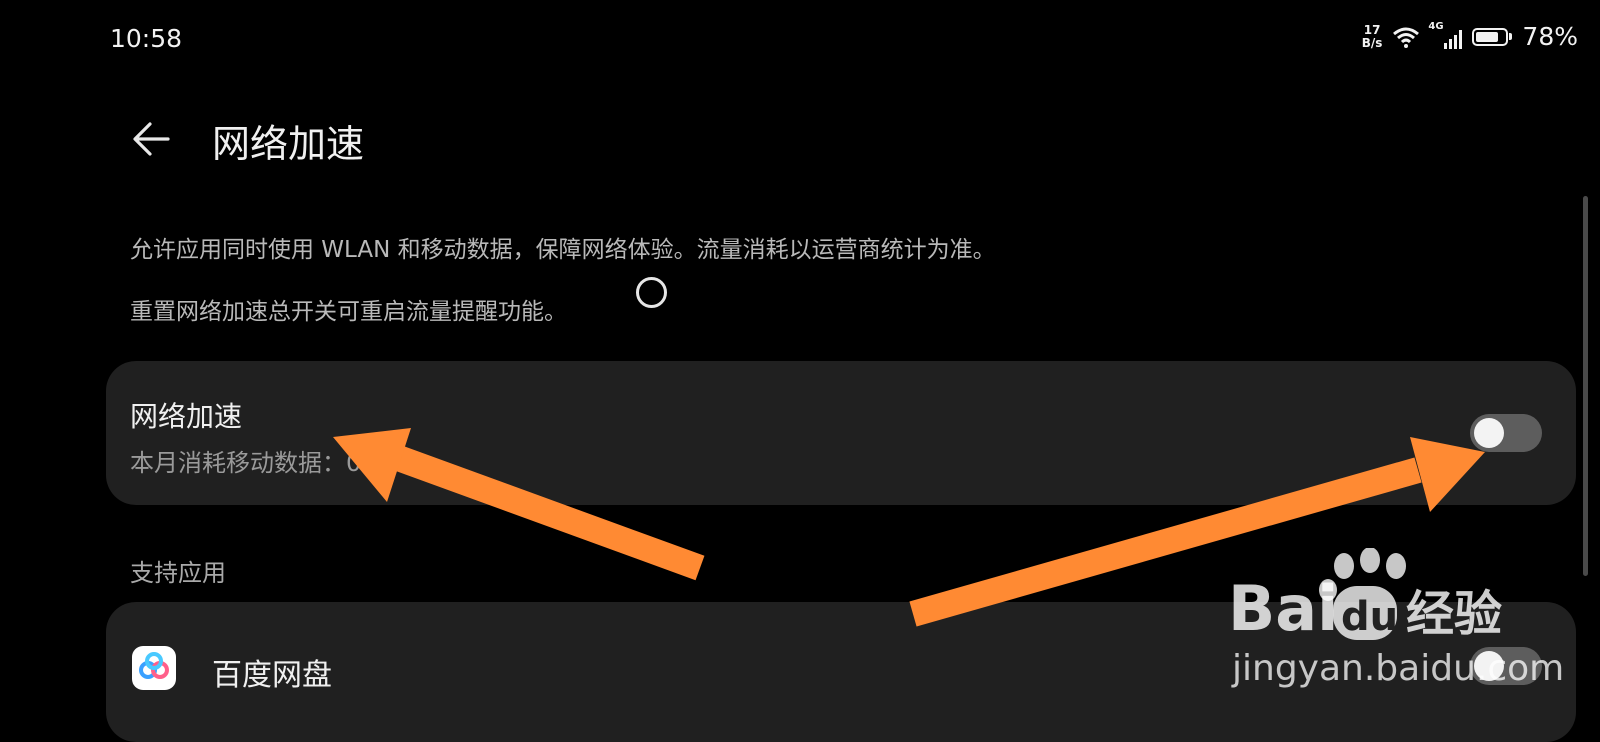 The image size is (1600, 742). What do you see at coordinates (146, 38) in the screenshot?
I see `status-time: 10:58` at bounding box center [146, 38].